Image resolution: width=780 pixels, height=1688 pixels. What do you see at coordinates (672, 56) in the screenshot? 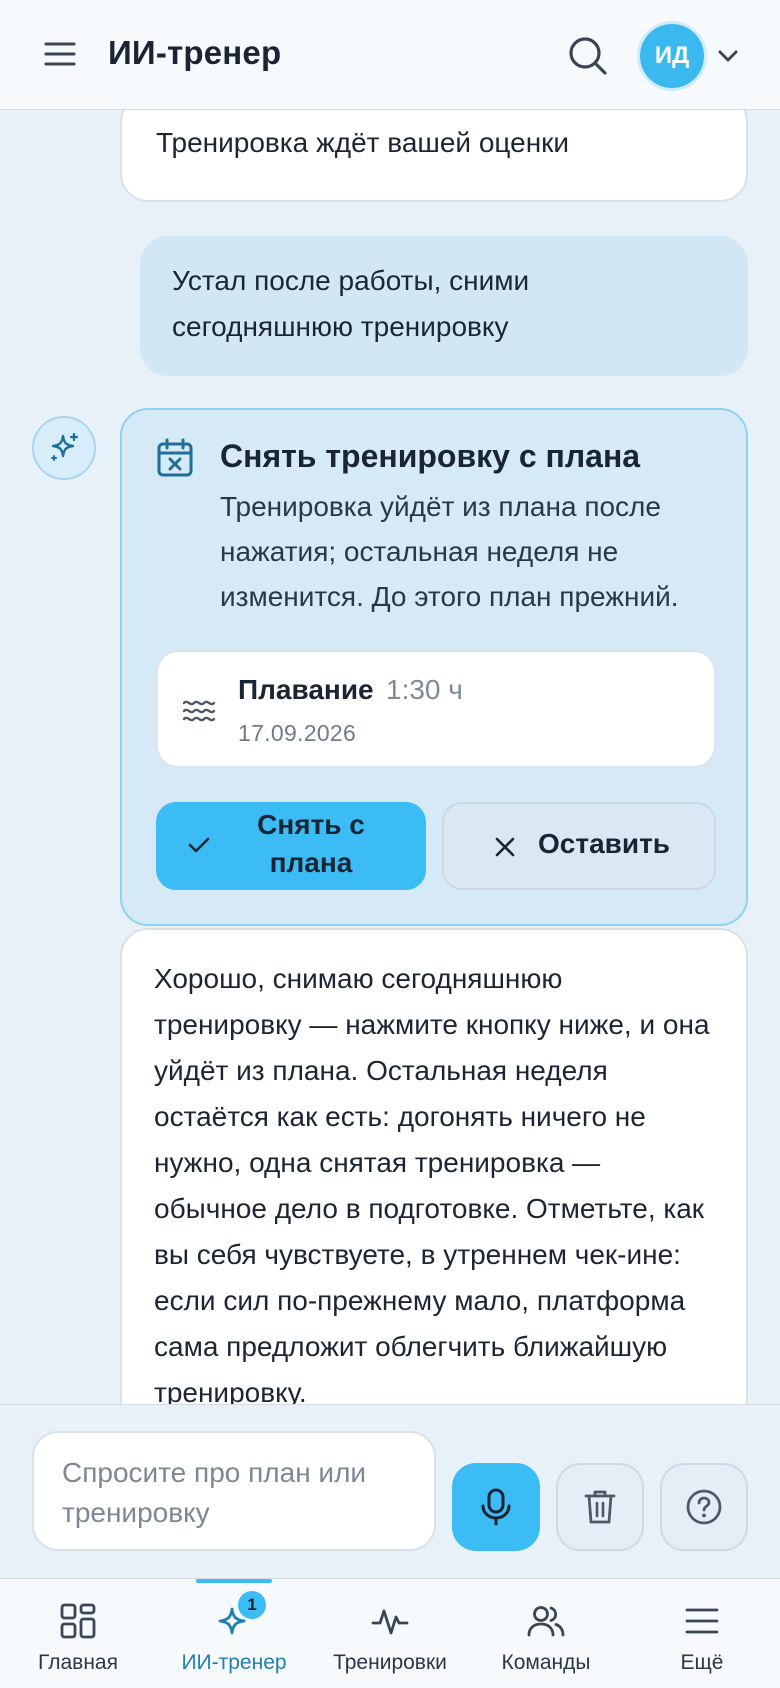
I see `avatar: ИД` at bounding box center [672, 56].